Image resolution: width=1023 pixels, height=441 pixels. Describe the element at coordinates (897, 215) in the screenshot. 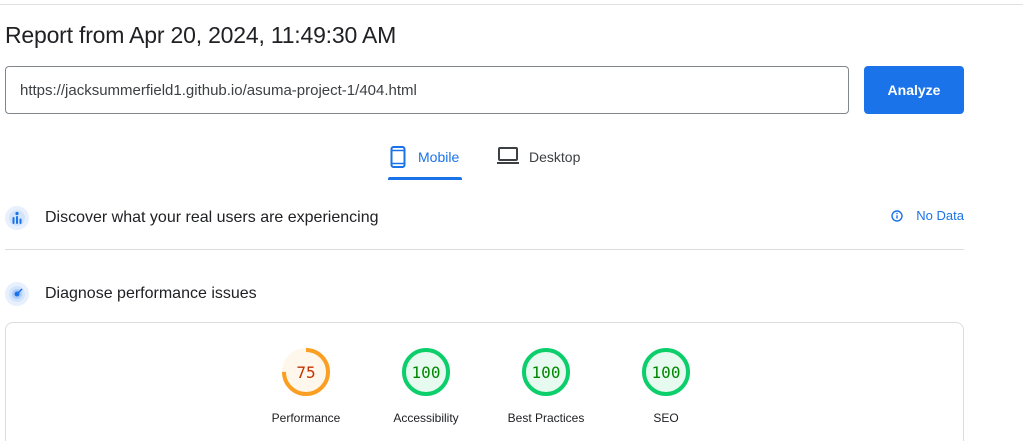

I see `info-icon` at that location.